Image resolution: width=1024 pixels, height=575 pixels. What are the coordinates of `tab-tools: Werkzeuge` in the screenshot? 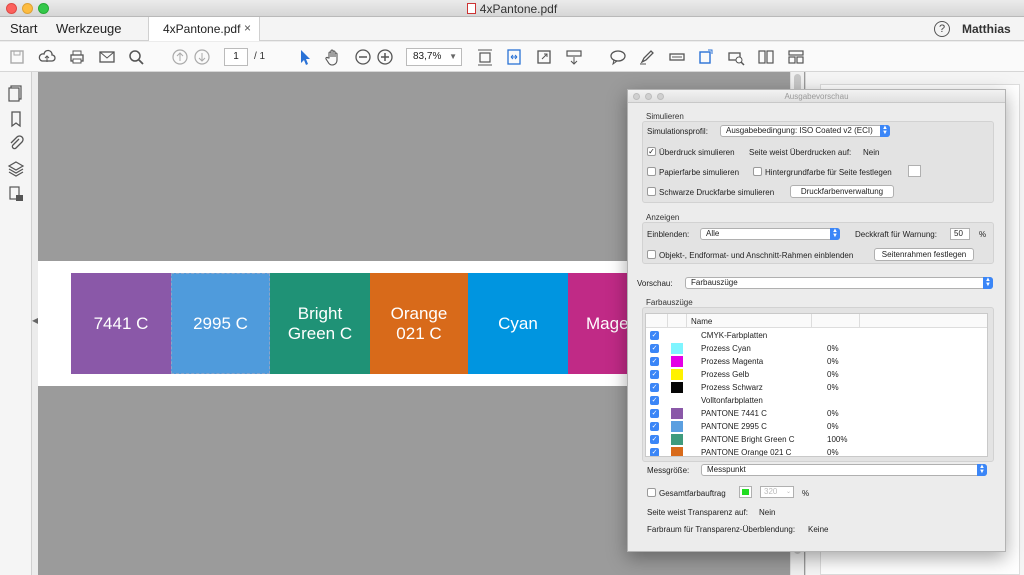 It's located at (89, 28).